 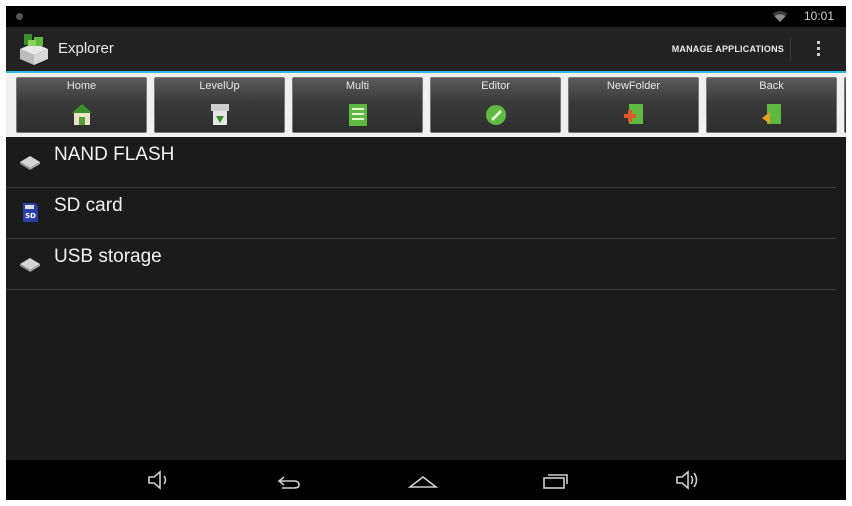 What do you see at coordinates (426, 16) in the screenshot?
I see `status-bar: 10:01` at bounding box center [426, 16].